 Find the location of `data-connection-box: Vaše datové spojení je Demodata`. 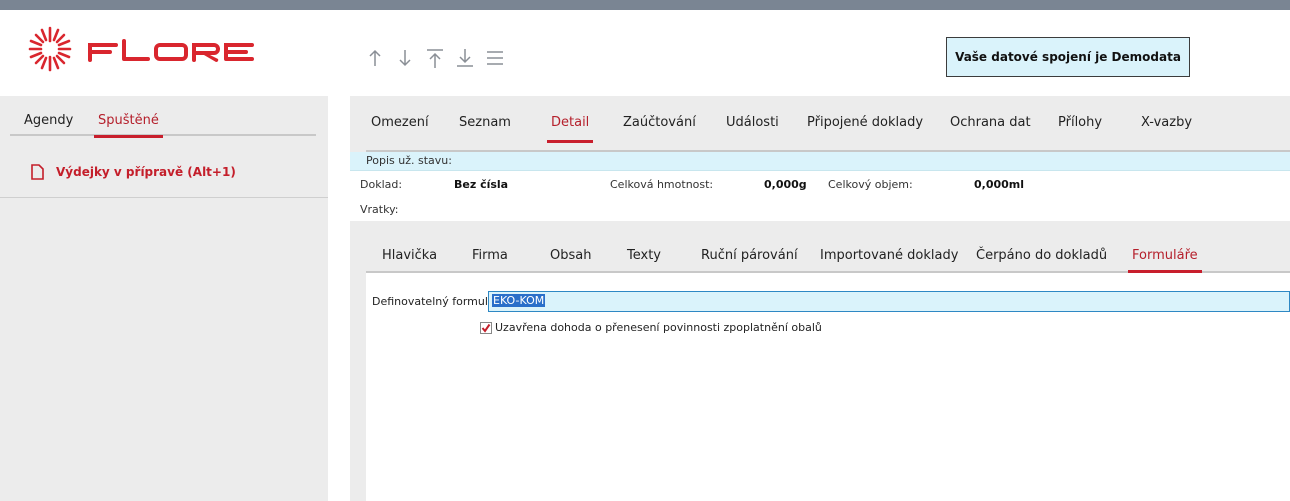

data-connection-box: Vaše datové spojení je Demodata is located at coordinates (1068, 57).